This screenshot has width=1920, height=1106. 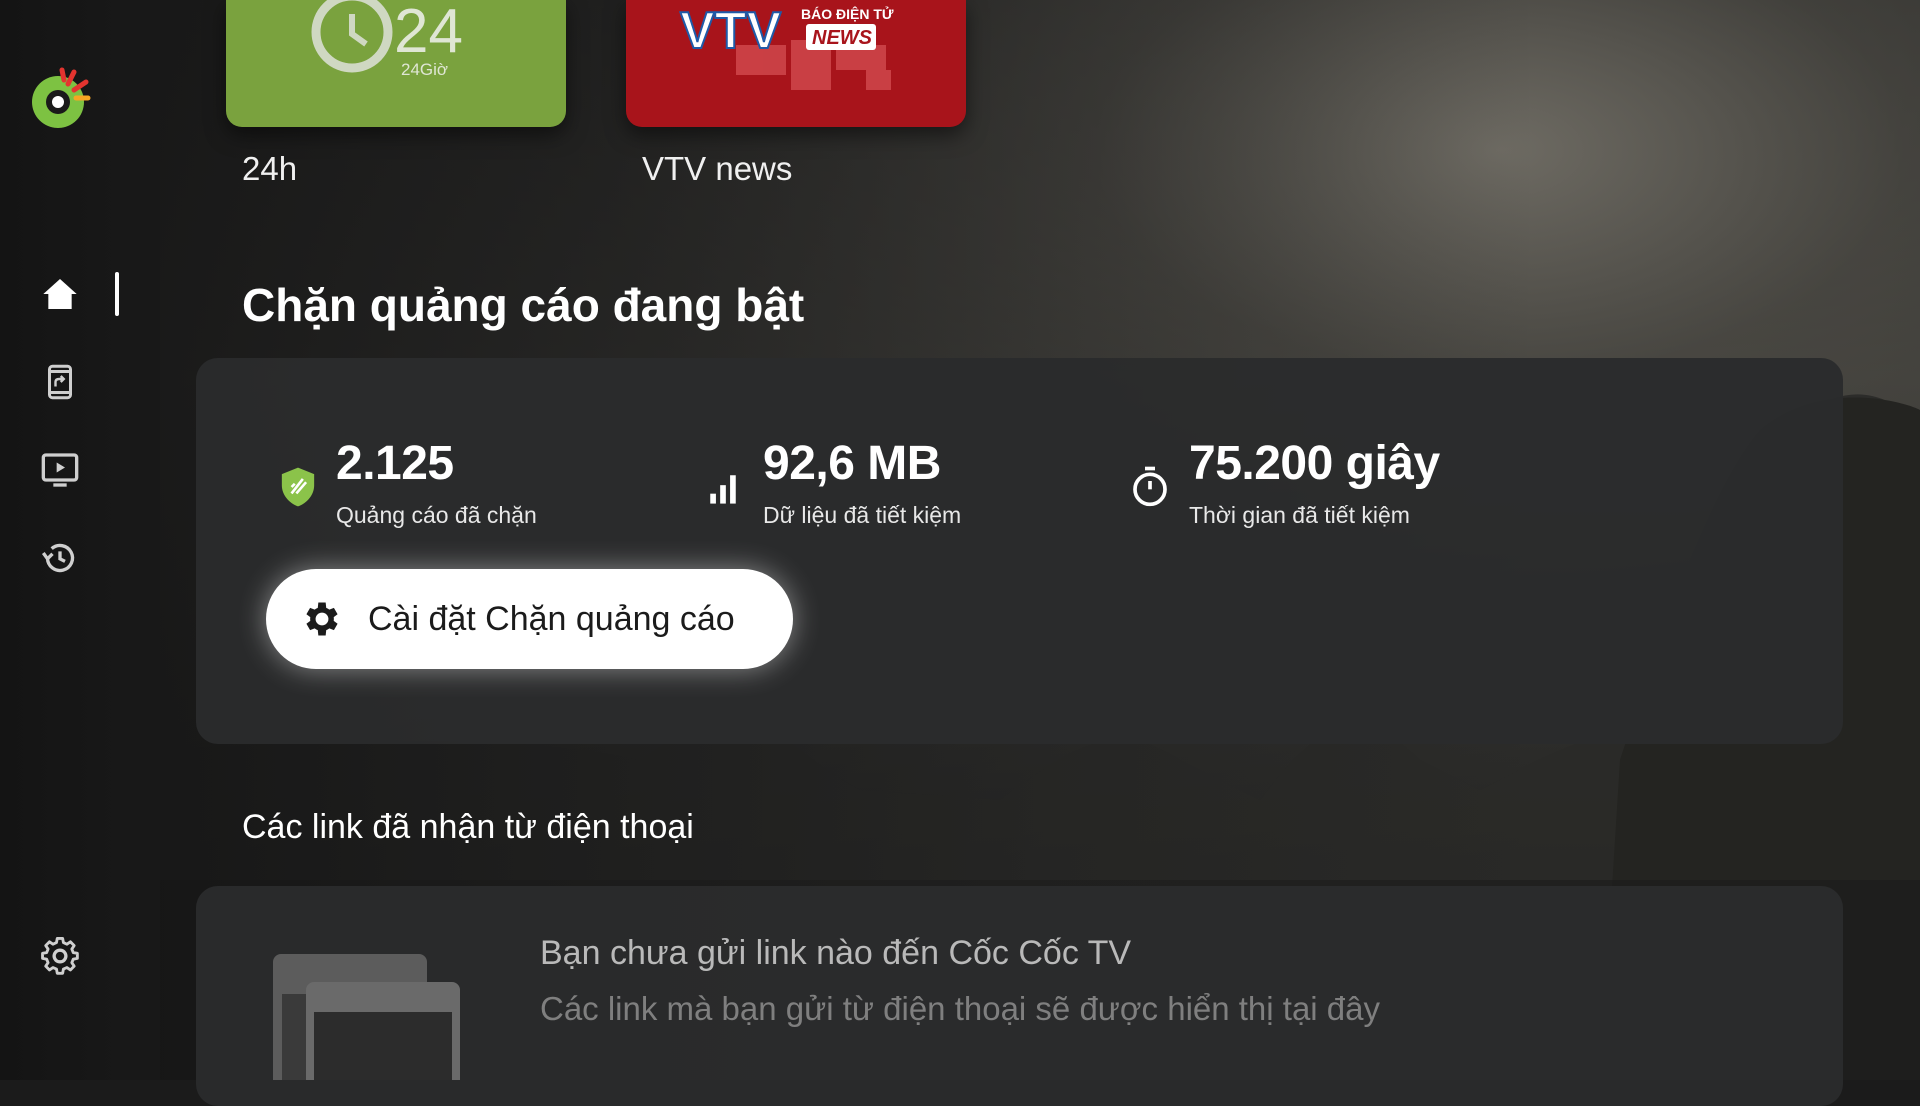 What do you see at coordinates (1150, 486) in the screenshot?
I see `stopwatch-icon` at bounding box center [1150, 486].